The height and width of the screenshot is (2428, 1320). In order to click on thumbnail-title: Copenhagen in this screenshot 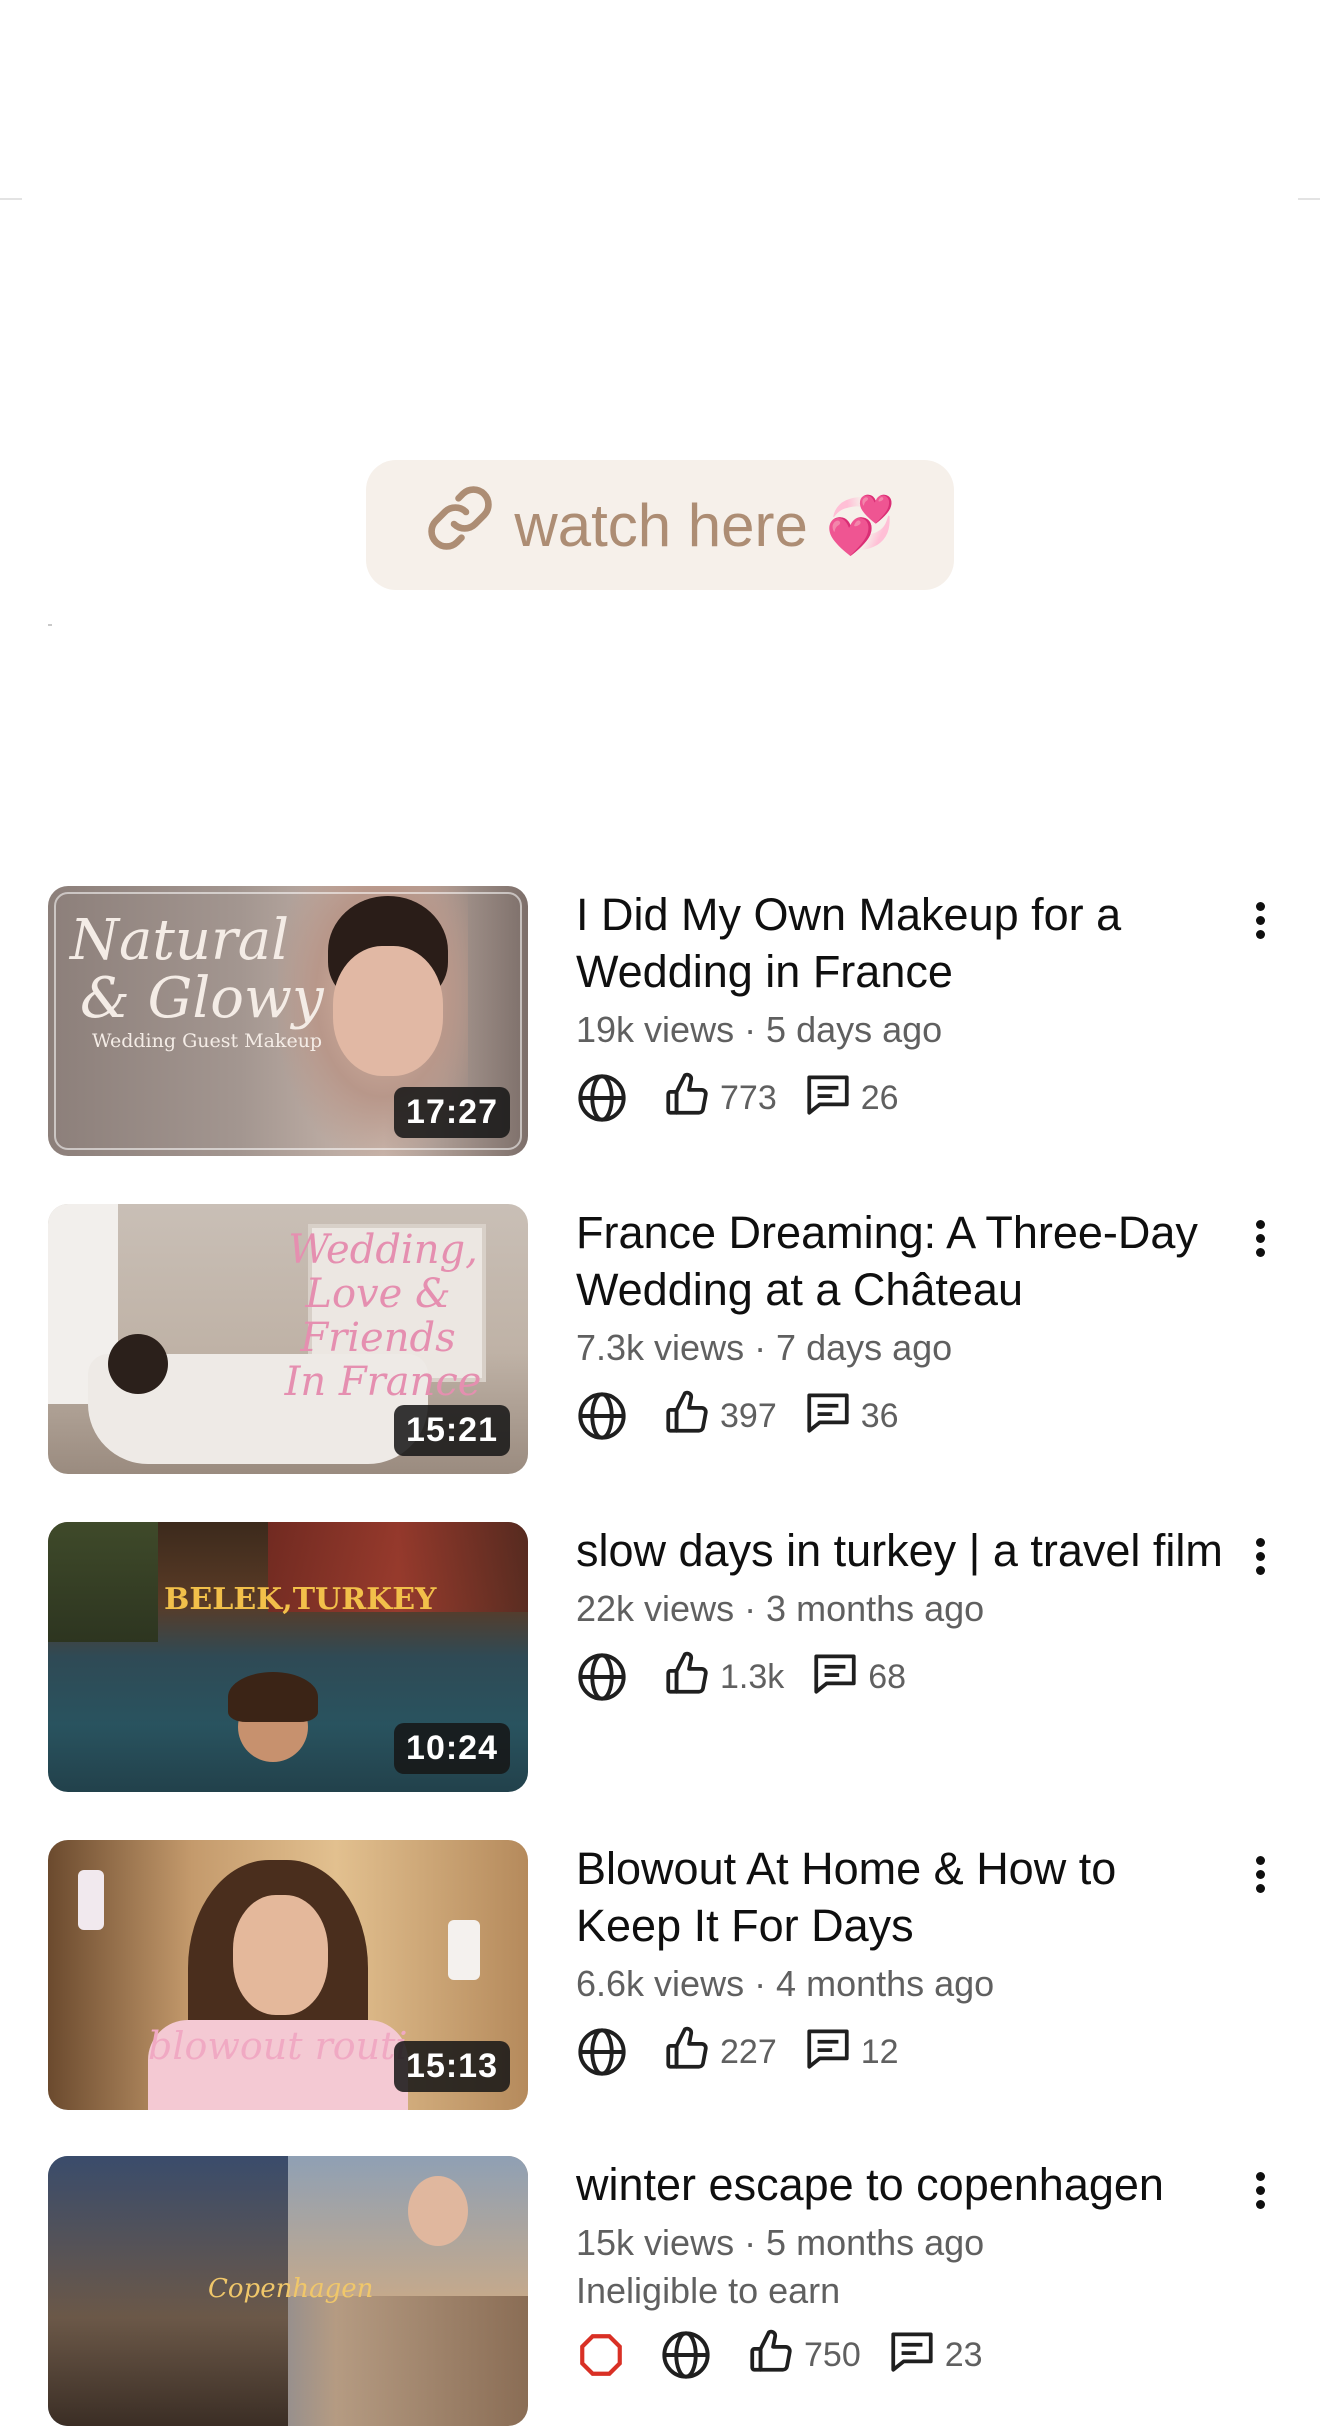, I will do `click(291, 2289)`.